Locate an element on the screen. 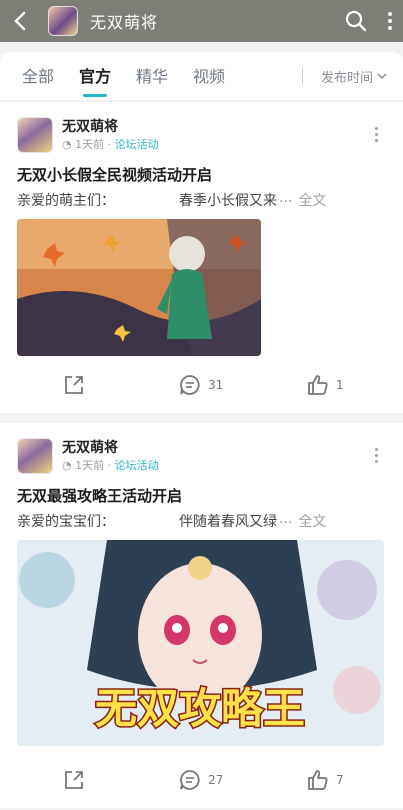 This screenshot has width=403, height=810. post-actions: 27 7 is located at coordinates (201, 781).